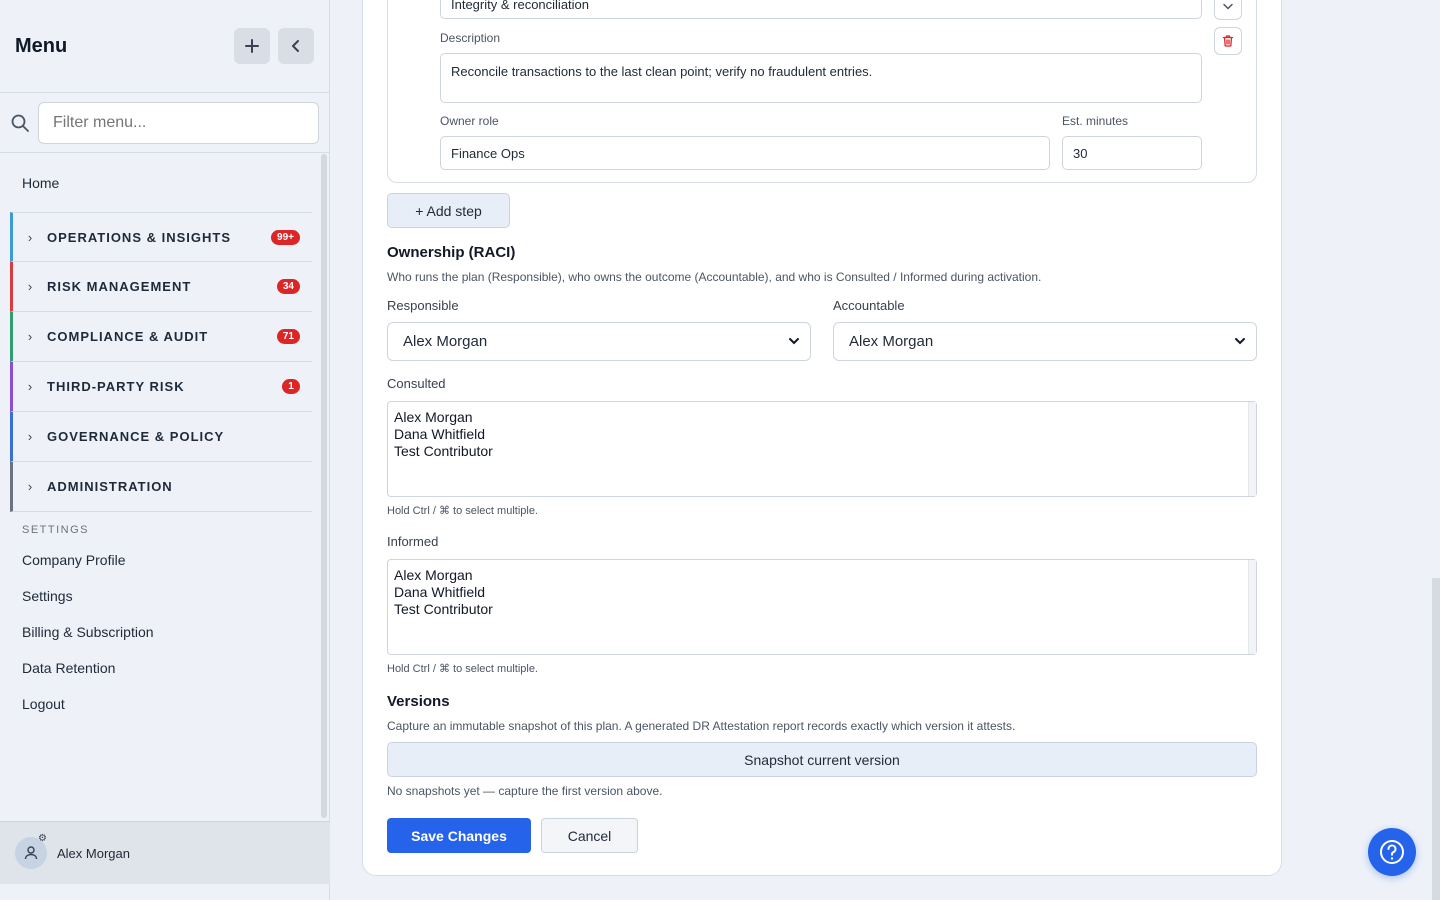  Describe the element at coordinates (139, 237) in the screenshot. I see `sidebar-group-label: OPERATIONS & INSIGHTS` at that location.